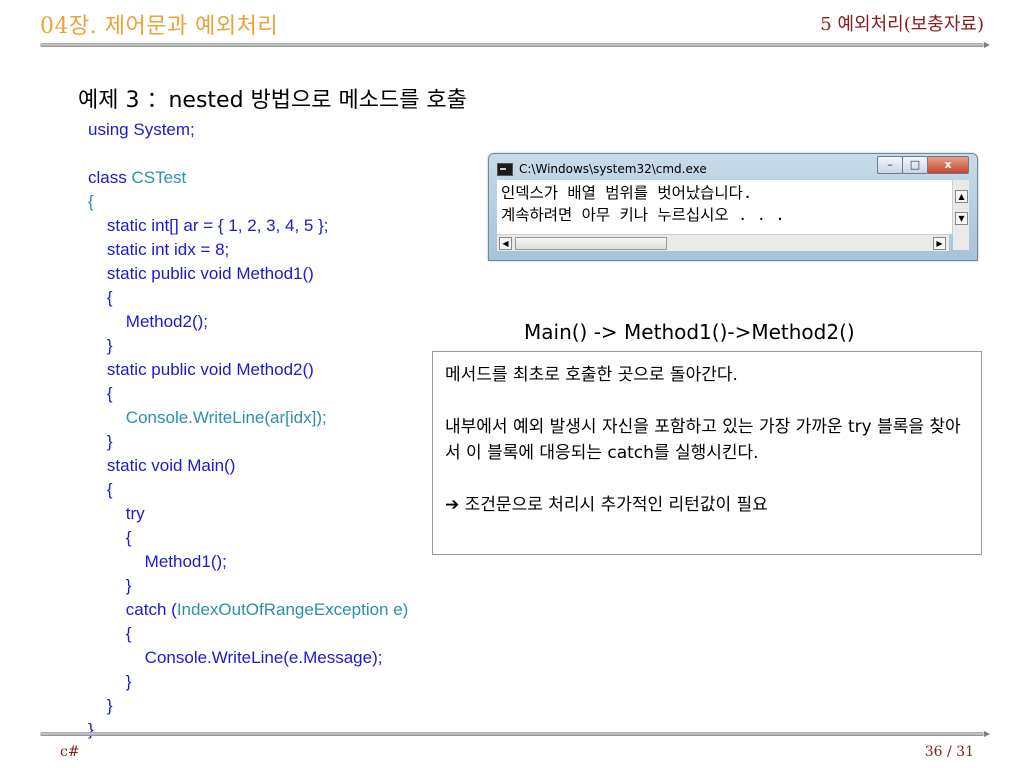 The image size is (1024, 768). What do you see at coordinates (939, 243) in the screenshot?
I see `scroll-right-arrow-icon: ▶` at bounding box center [939, 243].